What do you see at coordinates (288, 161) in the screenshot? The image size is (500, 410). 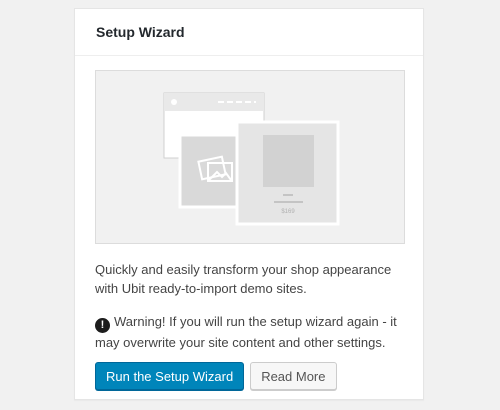 I see `product-image-shape` at bounding box center [288, 161].